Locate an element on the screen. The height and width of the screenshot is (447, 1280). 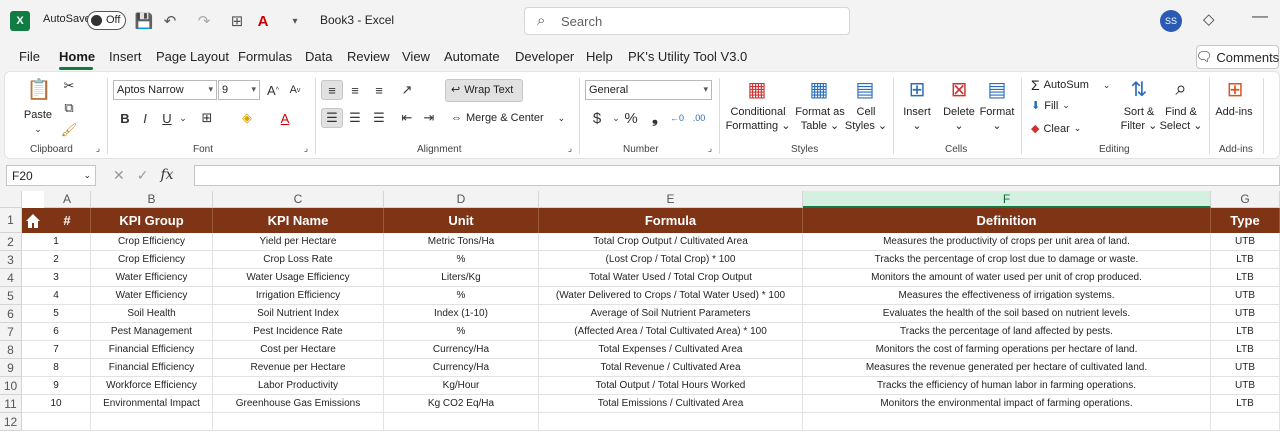
tab-automate: Automate is located at coordinates (472, 56).